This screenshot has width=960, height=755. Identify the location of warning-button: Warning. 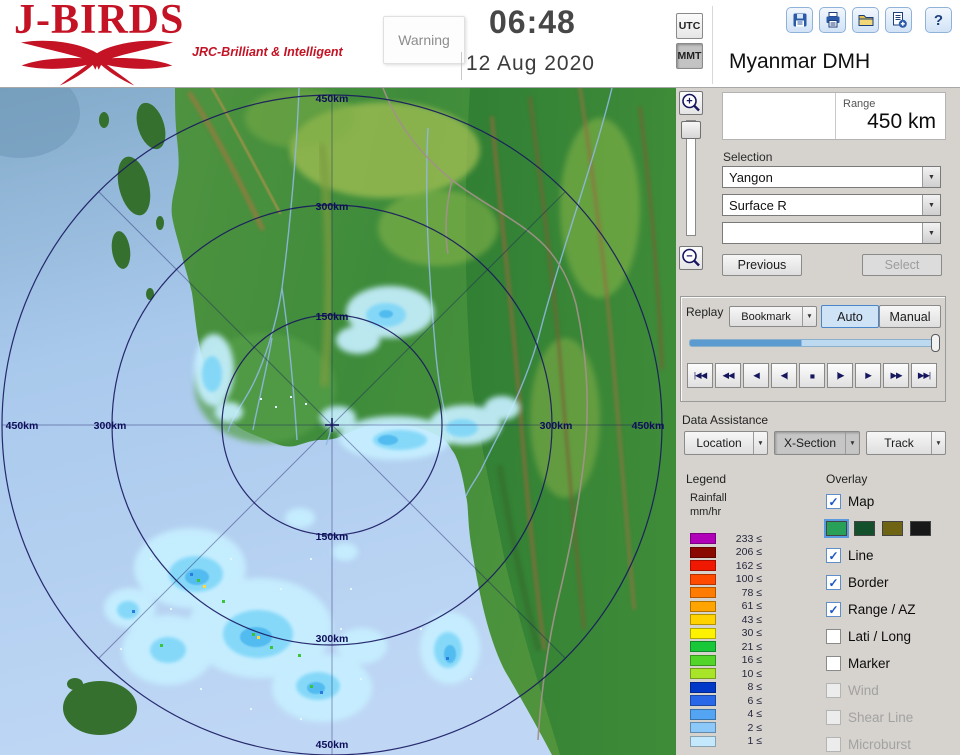
(424, 40).